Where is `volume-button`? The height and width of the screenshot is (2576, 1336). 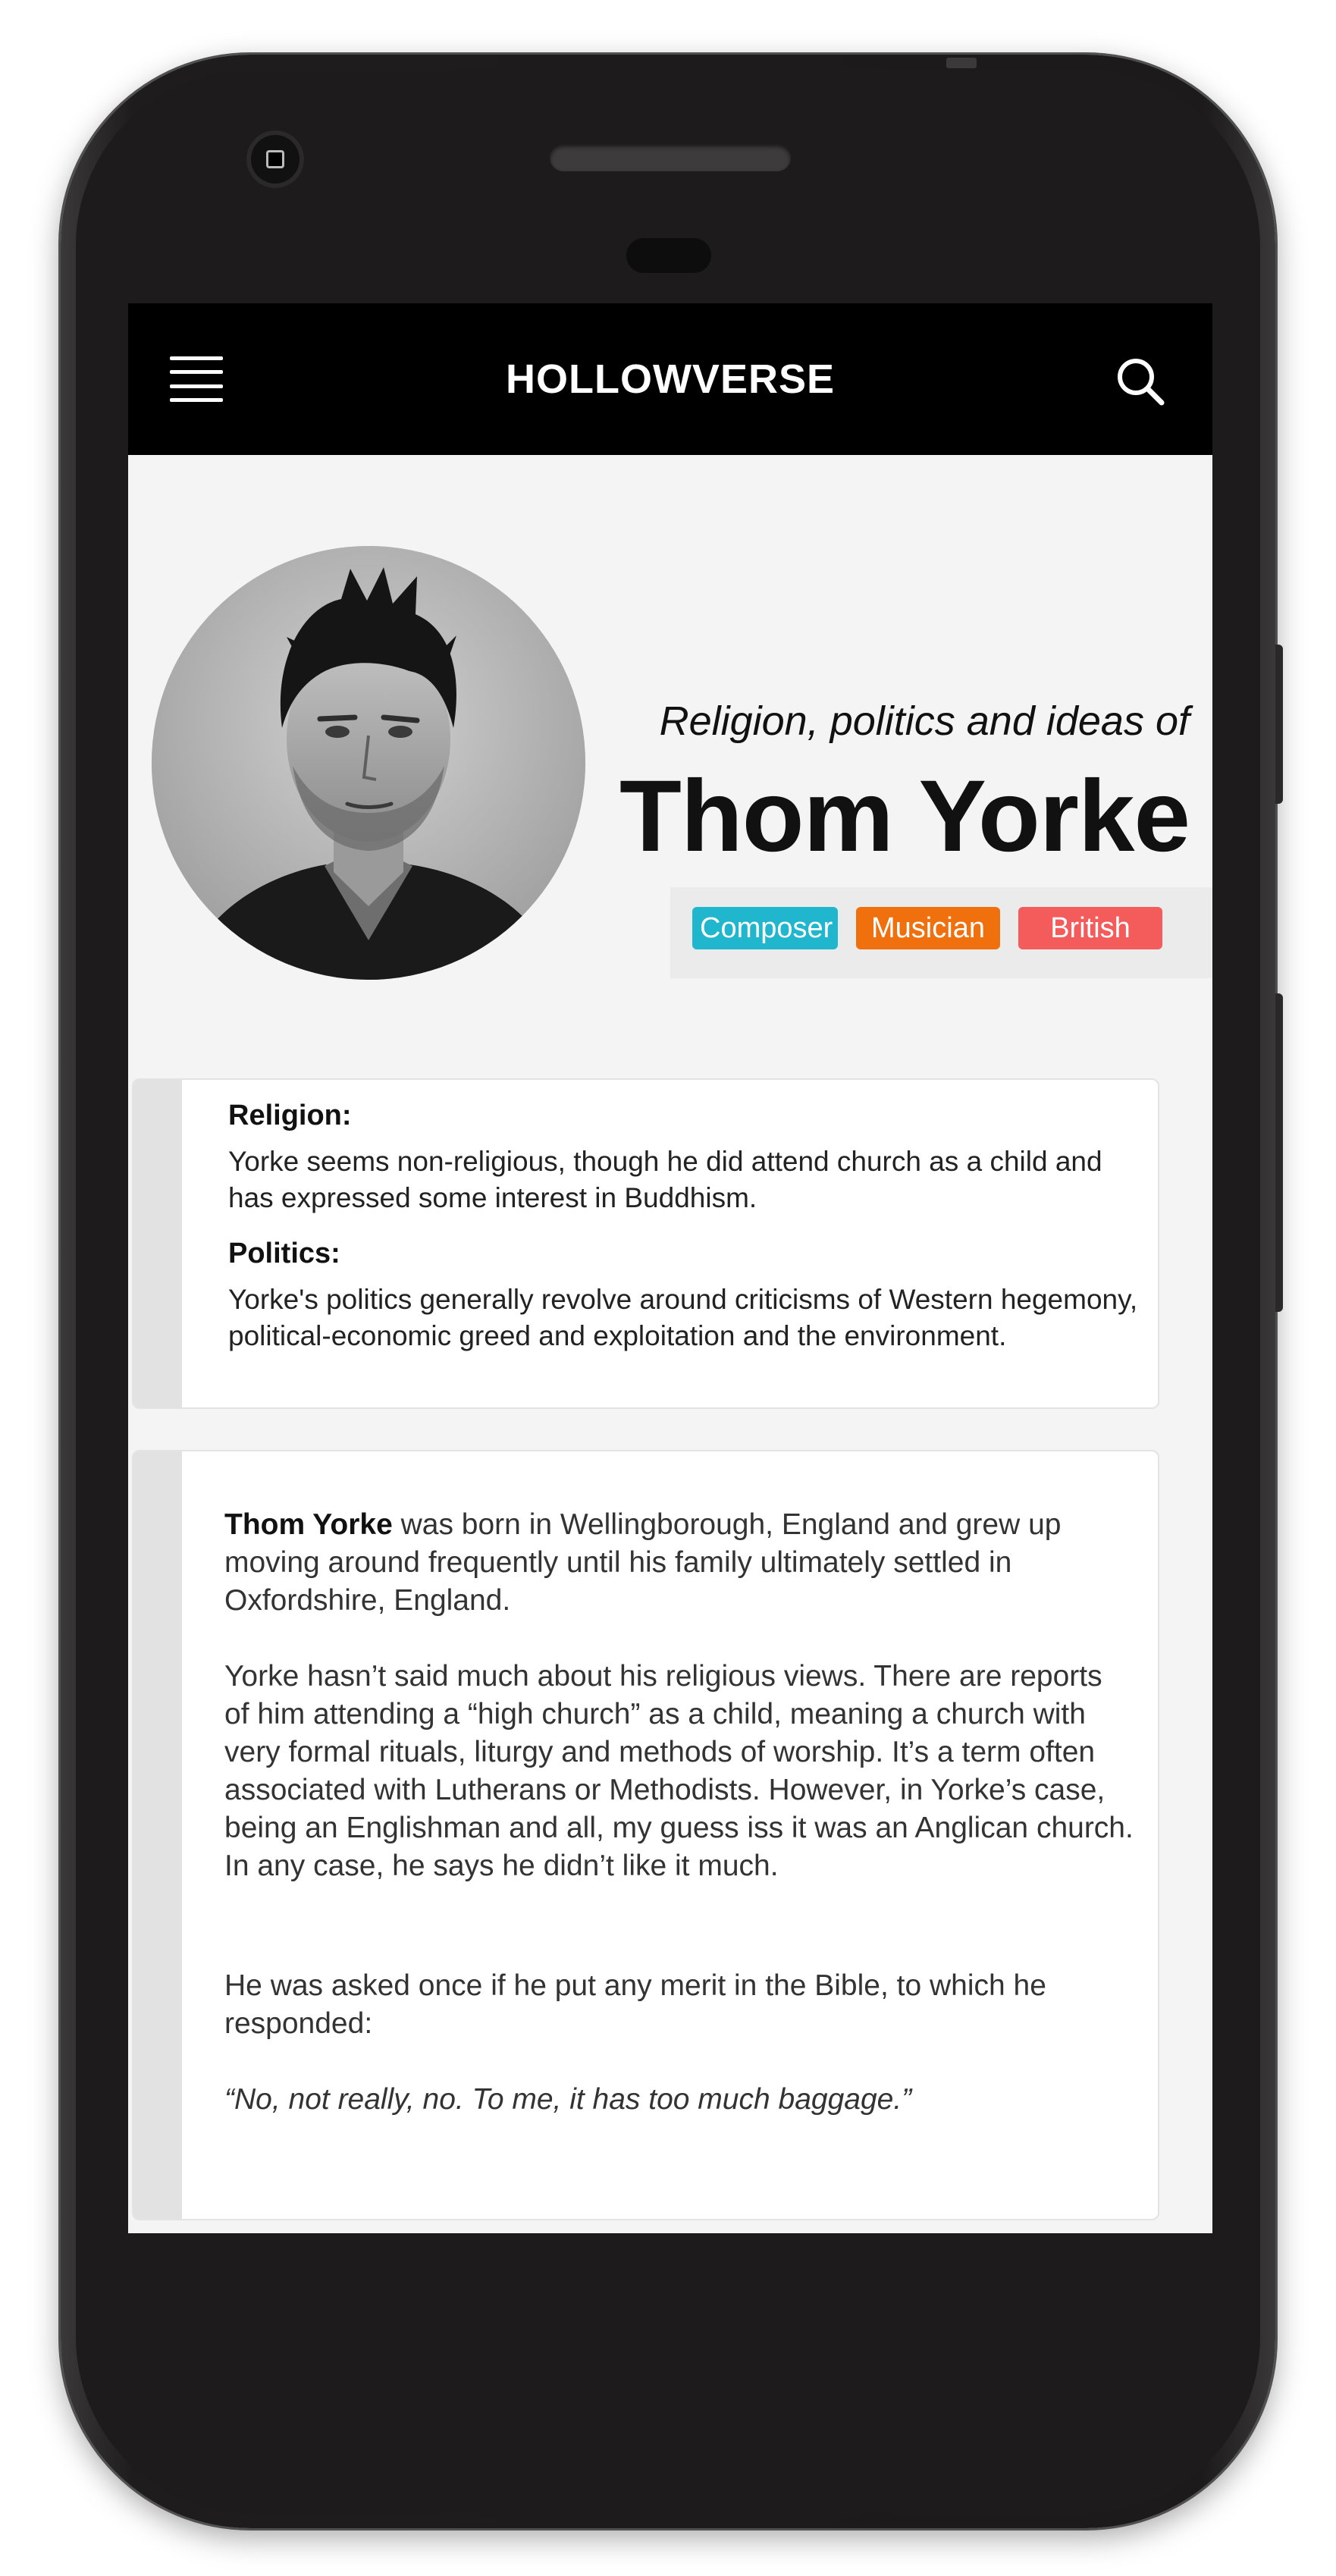
volume-button is located at coordinates (1279, 724).